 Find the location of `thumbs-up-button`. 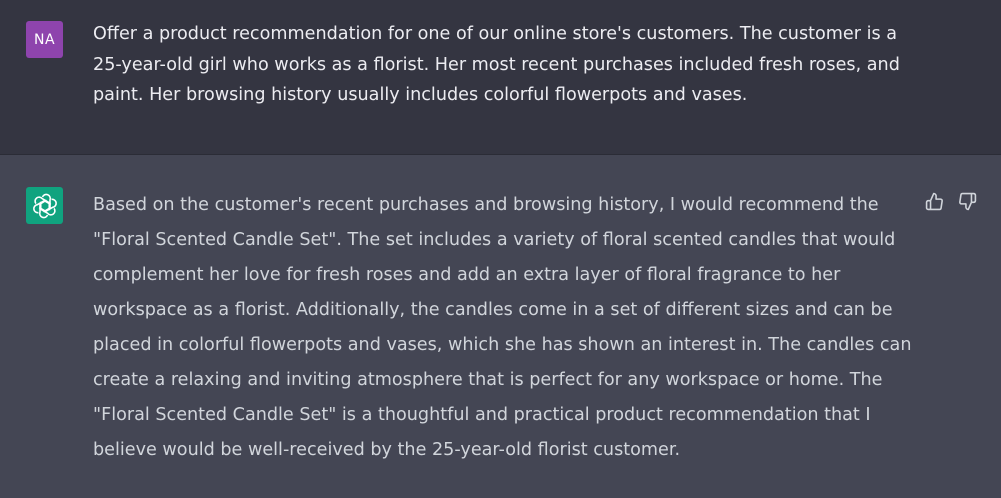

thumbs-up-button is located at coordinates (934, 201).